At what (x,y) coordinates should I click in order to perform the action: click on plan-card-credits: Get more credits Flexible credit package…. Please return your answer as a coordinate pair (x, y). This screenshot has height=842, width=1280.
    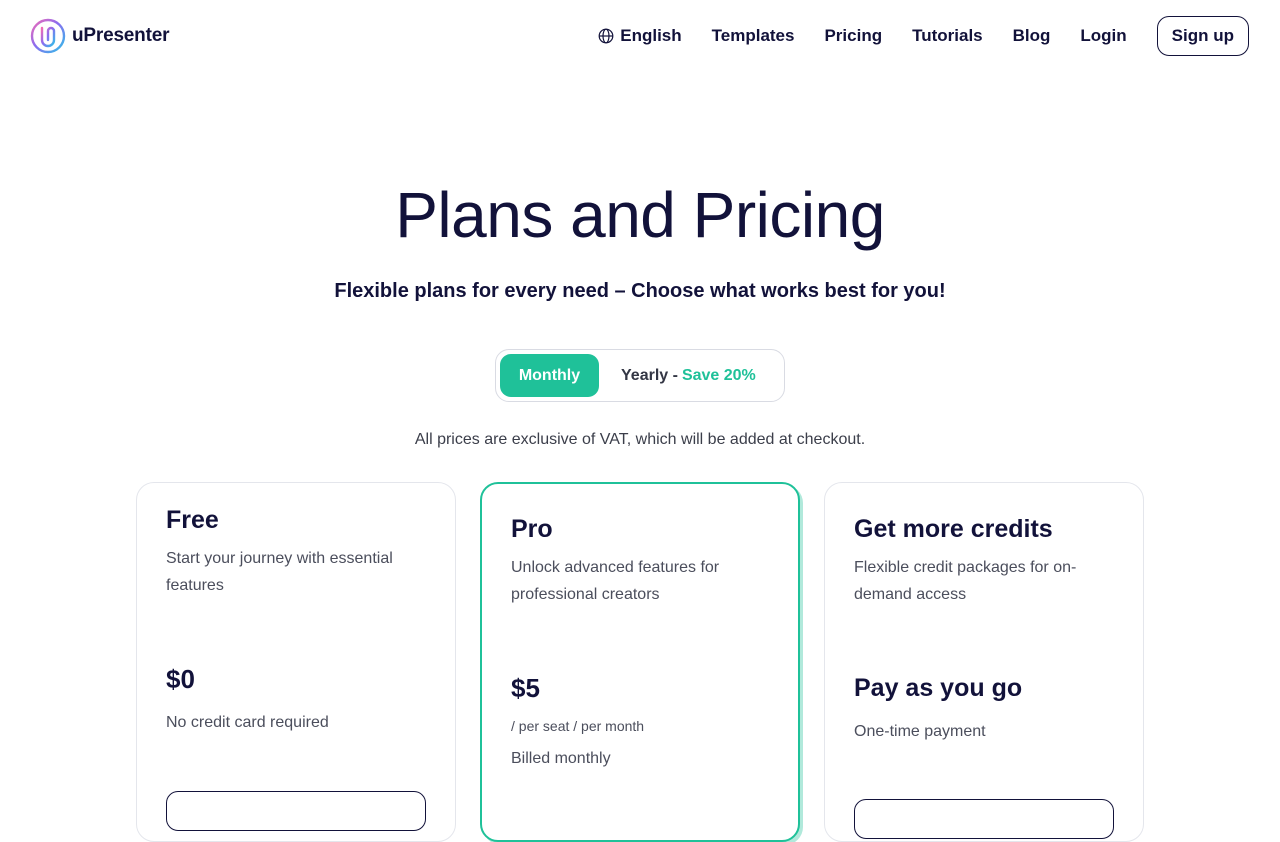
    Looking at the image, I should click on (984, 662).